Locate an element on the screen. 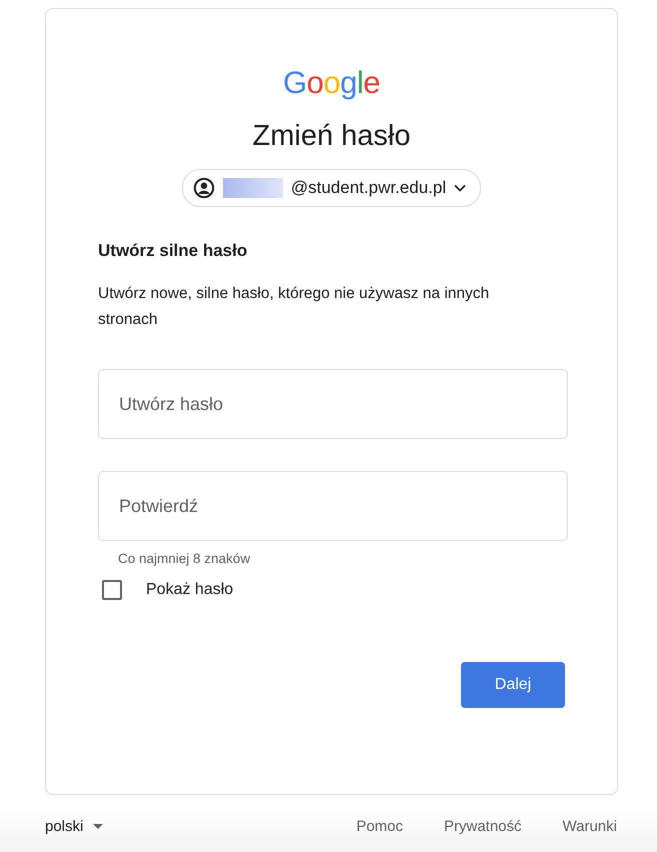 The image size is (657, 852). account-chip: @student.pwr.edu.pl is located at coordinates (332, 188).